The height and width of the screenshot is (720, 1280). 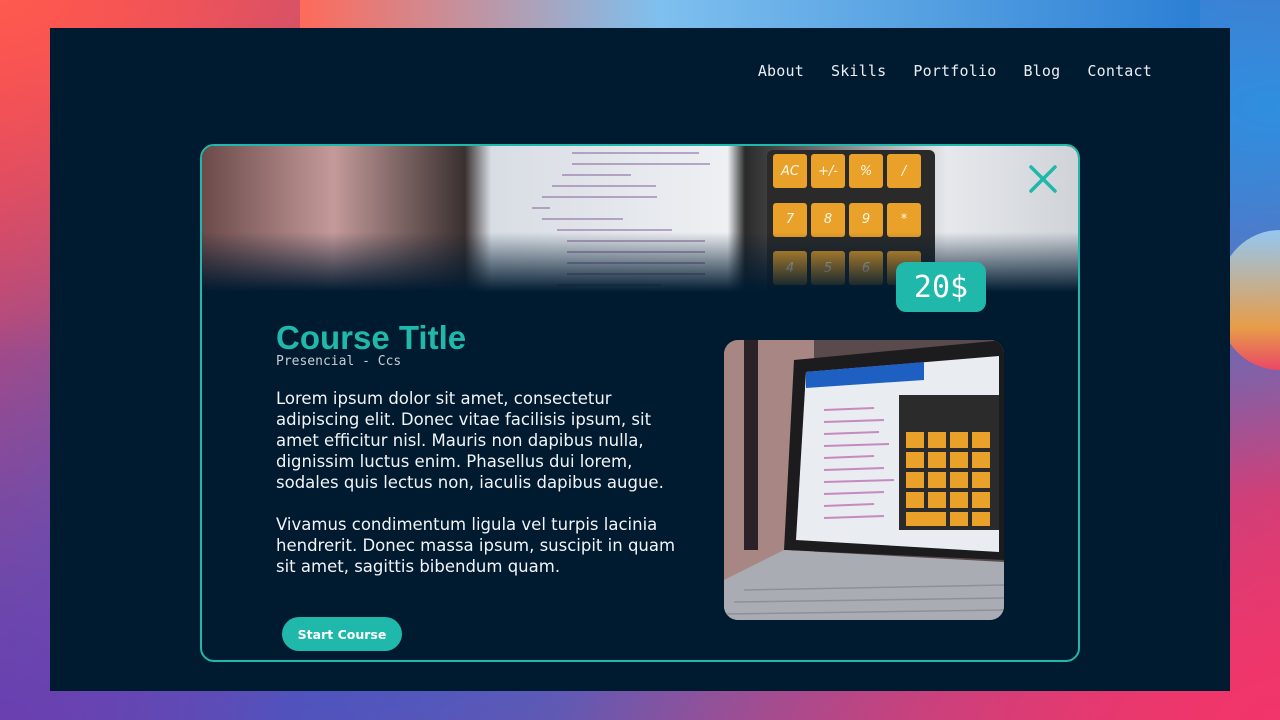 What do you see at coordinates (866, 171) in the screenshot?
I see `calc-key: %` at bounding box center [866, 171].